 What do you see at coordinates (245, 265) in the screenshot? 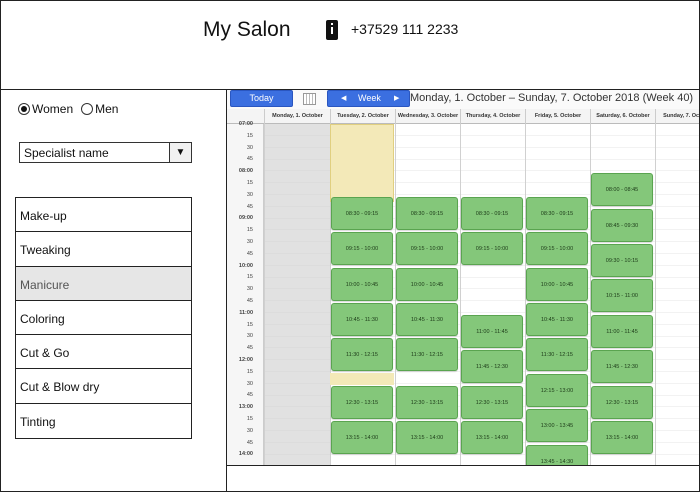
I see `time-label: 10:00` at bounding box center [245, 265].